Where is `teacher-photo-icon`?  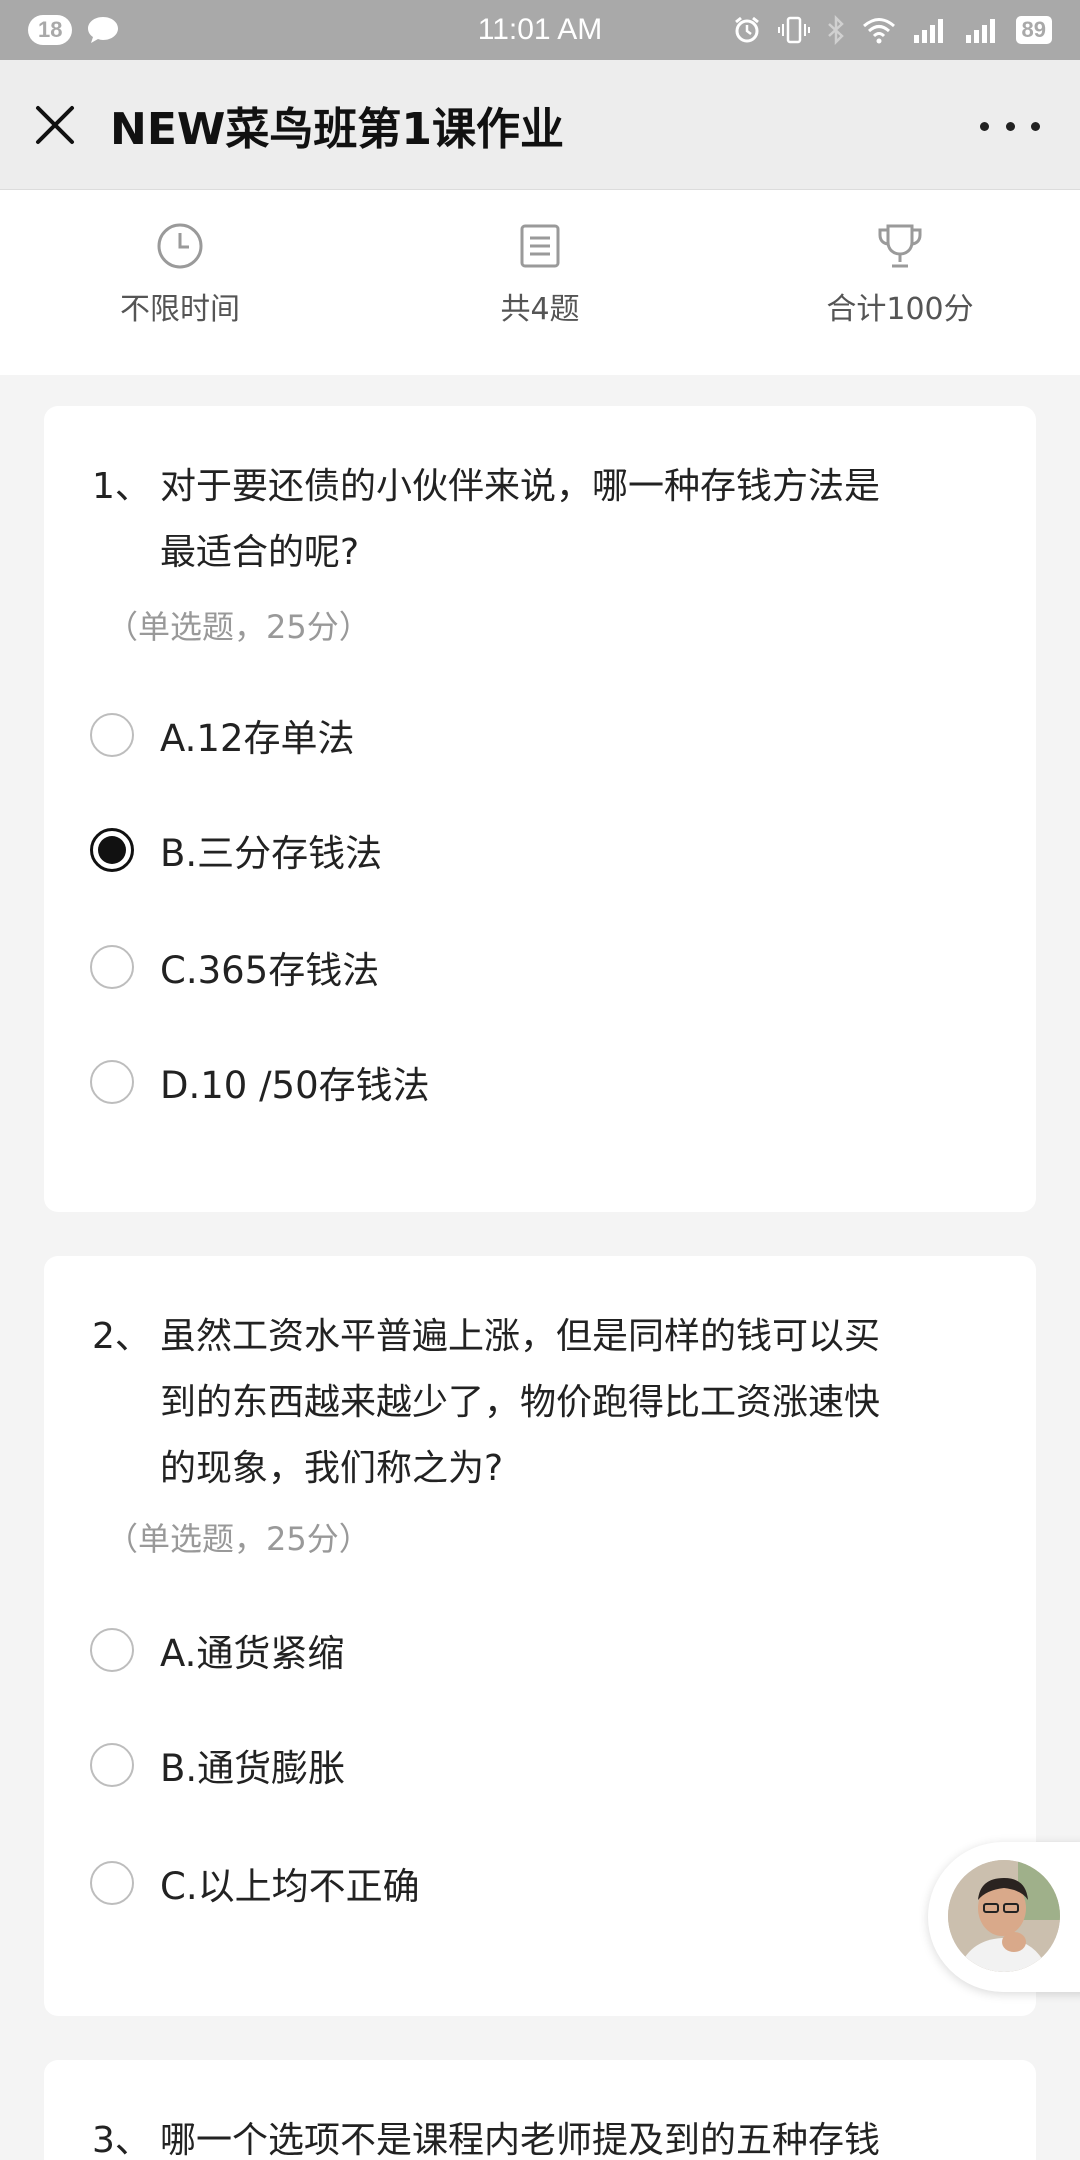
teacher-photo-icon is located at coordinates (1004, 1916).